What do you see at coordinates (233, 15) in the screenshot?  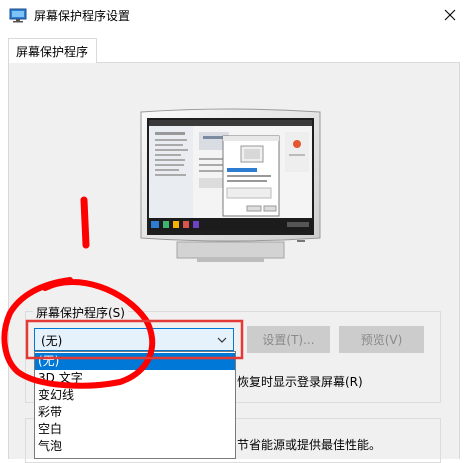 I see `title-bar: 屏幕保护程序设置` at bounding box center [233, 15].